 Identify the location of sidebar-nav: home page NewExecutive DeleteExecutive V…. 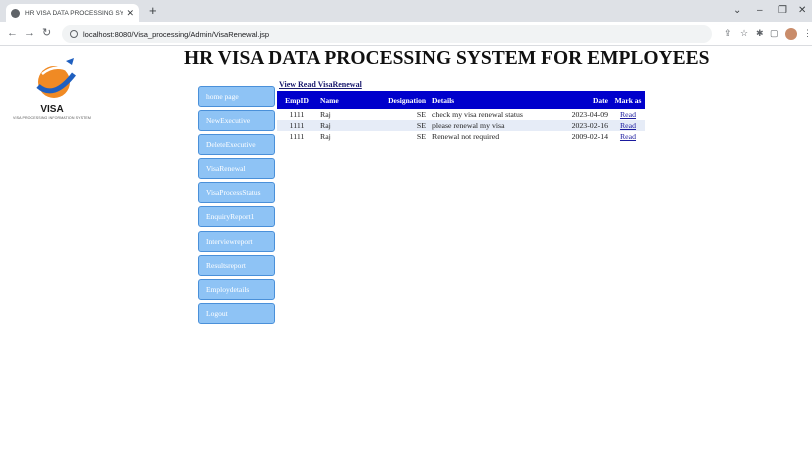
(236, 206).